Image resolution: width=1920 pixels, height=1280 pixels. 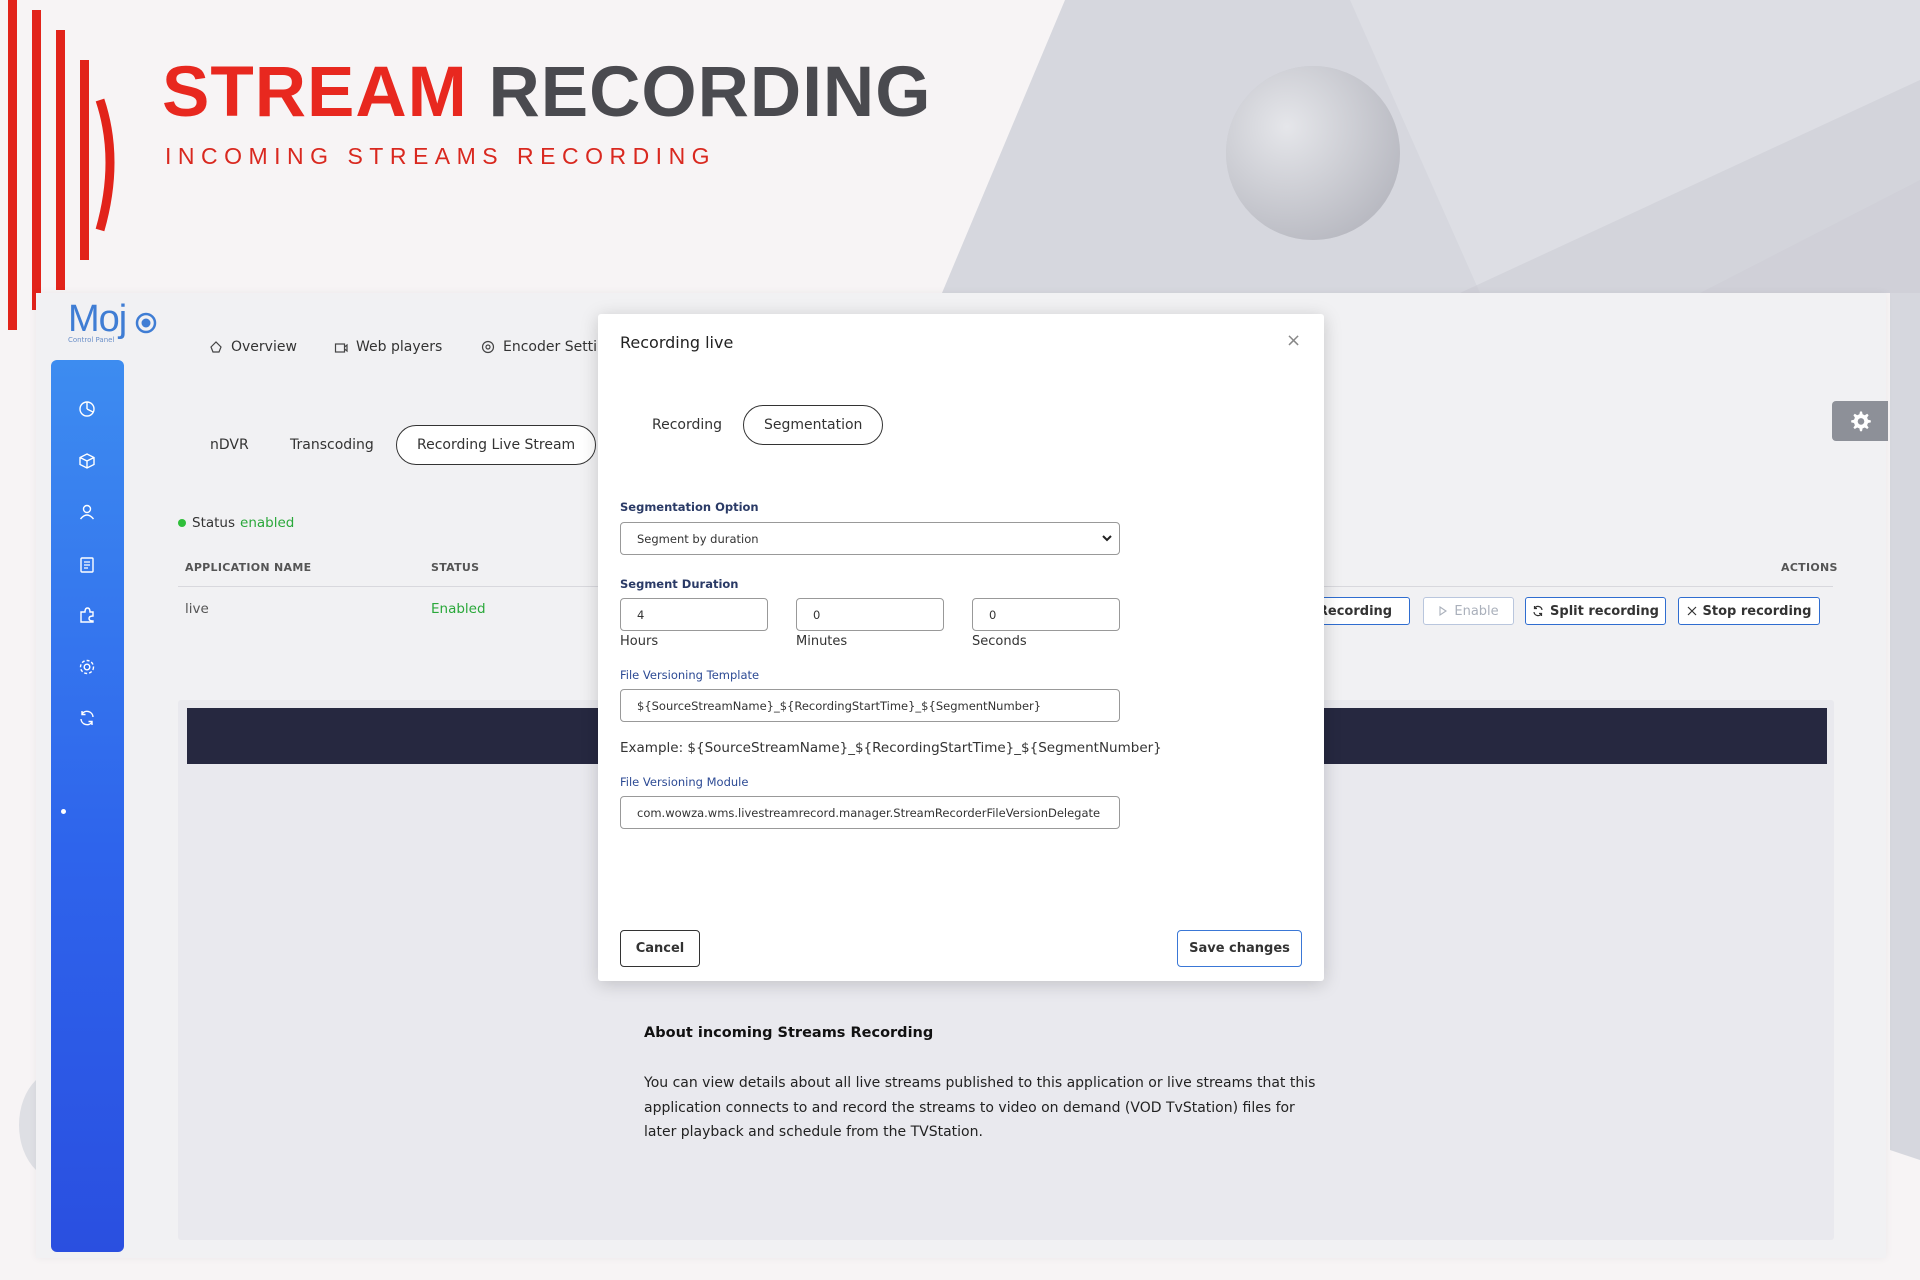 I want to click on header-application-name: APPLICATION NAME, so click(x=248, y=567).